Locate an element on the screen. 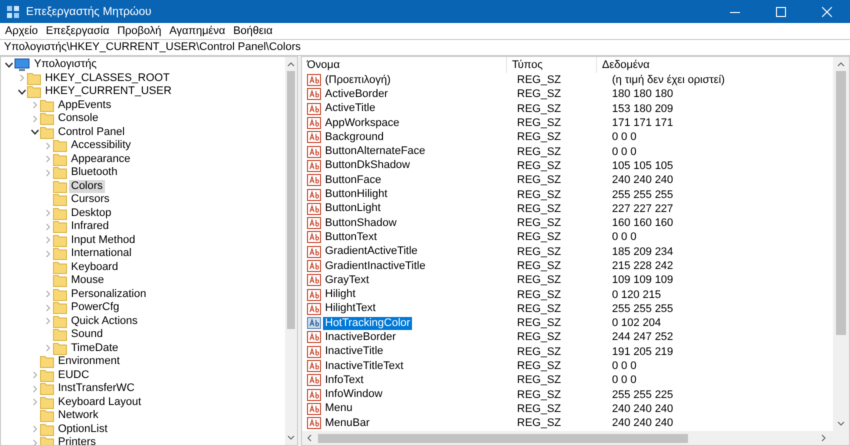 The height and width of the screenshot is (446, 850). tree-item: Υπολογιστής is located at coordinates (65, 65).